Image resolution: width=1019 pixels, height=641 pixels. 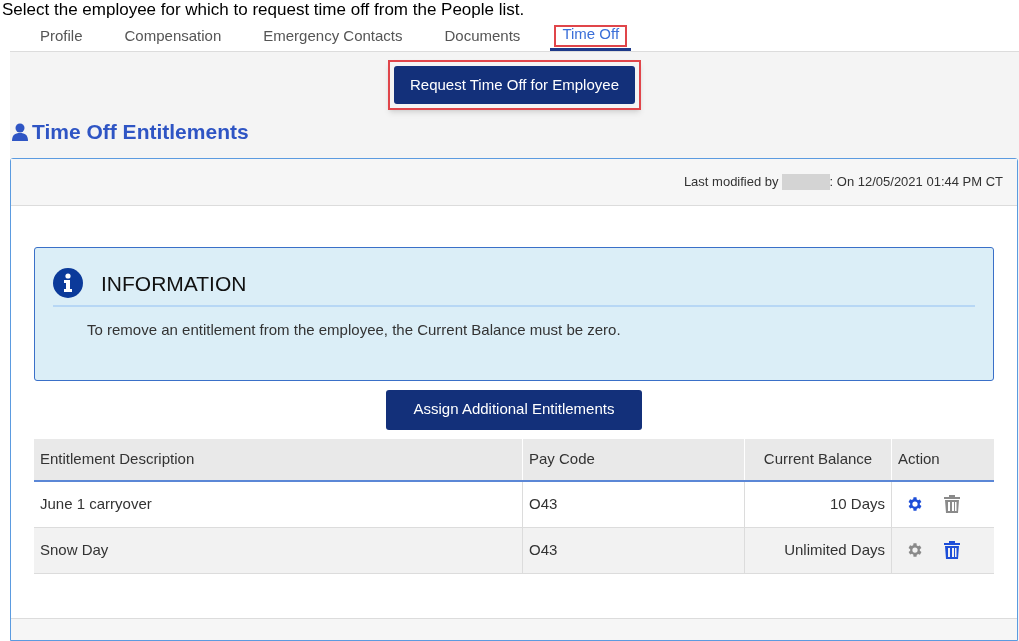 I want to click on request-time-off-button: Request Time Off for Employee, so click(x=514, y=85).